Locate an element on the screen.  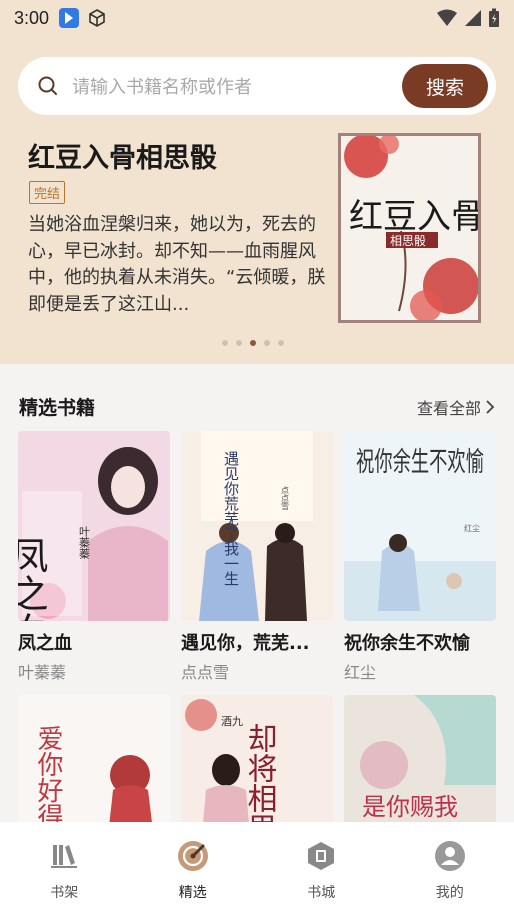
nav-label: 我的 is located at coordinates (449, 893).